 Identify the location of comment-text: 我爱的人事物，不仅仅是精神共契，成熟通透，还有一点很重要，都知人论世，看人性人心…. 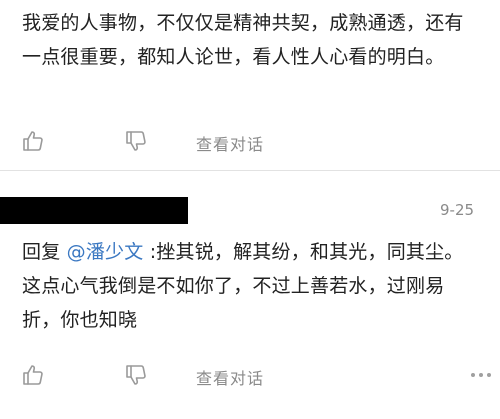
(243, 40).